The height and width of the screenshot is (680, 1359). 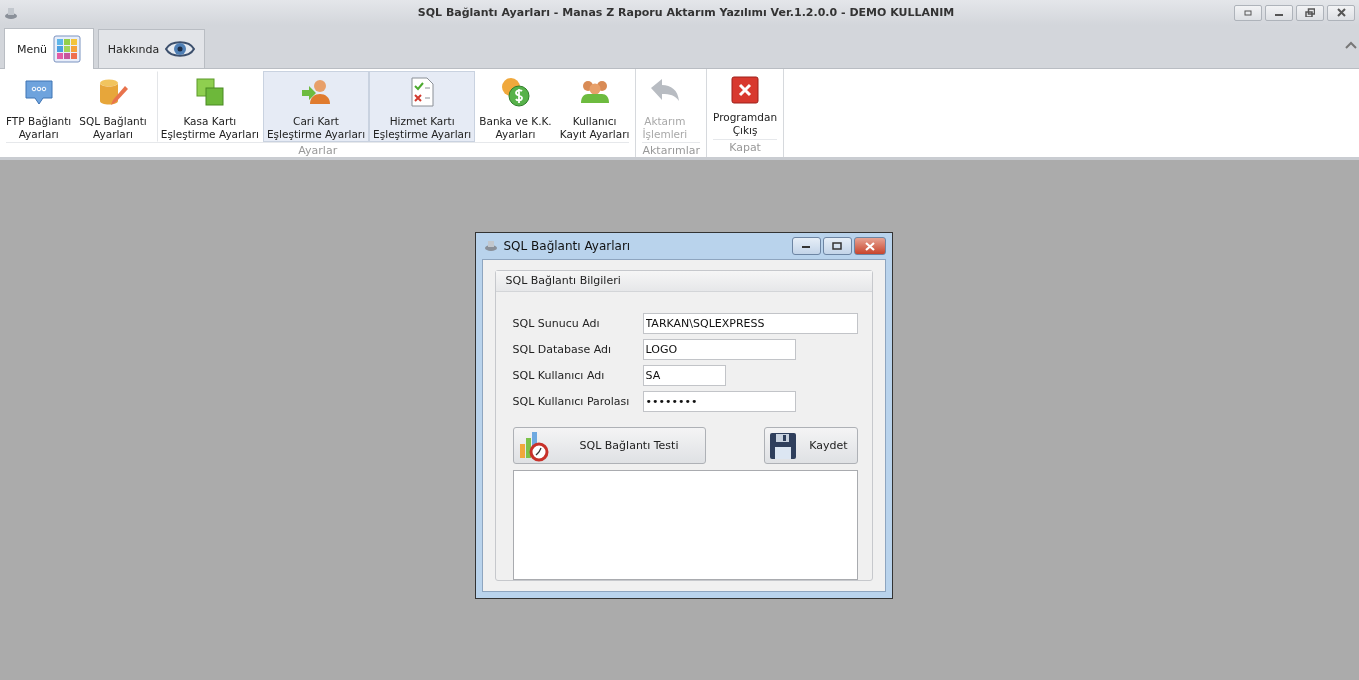 What do you see at coordinates (559, 375) in the screenshot?
I see `field-label: SQL Kullanıcı Adı` at bounding box center [559, 375].